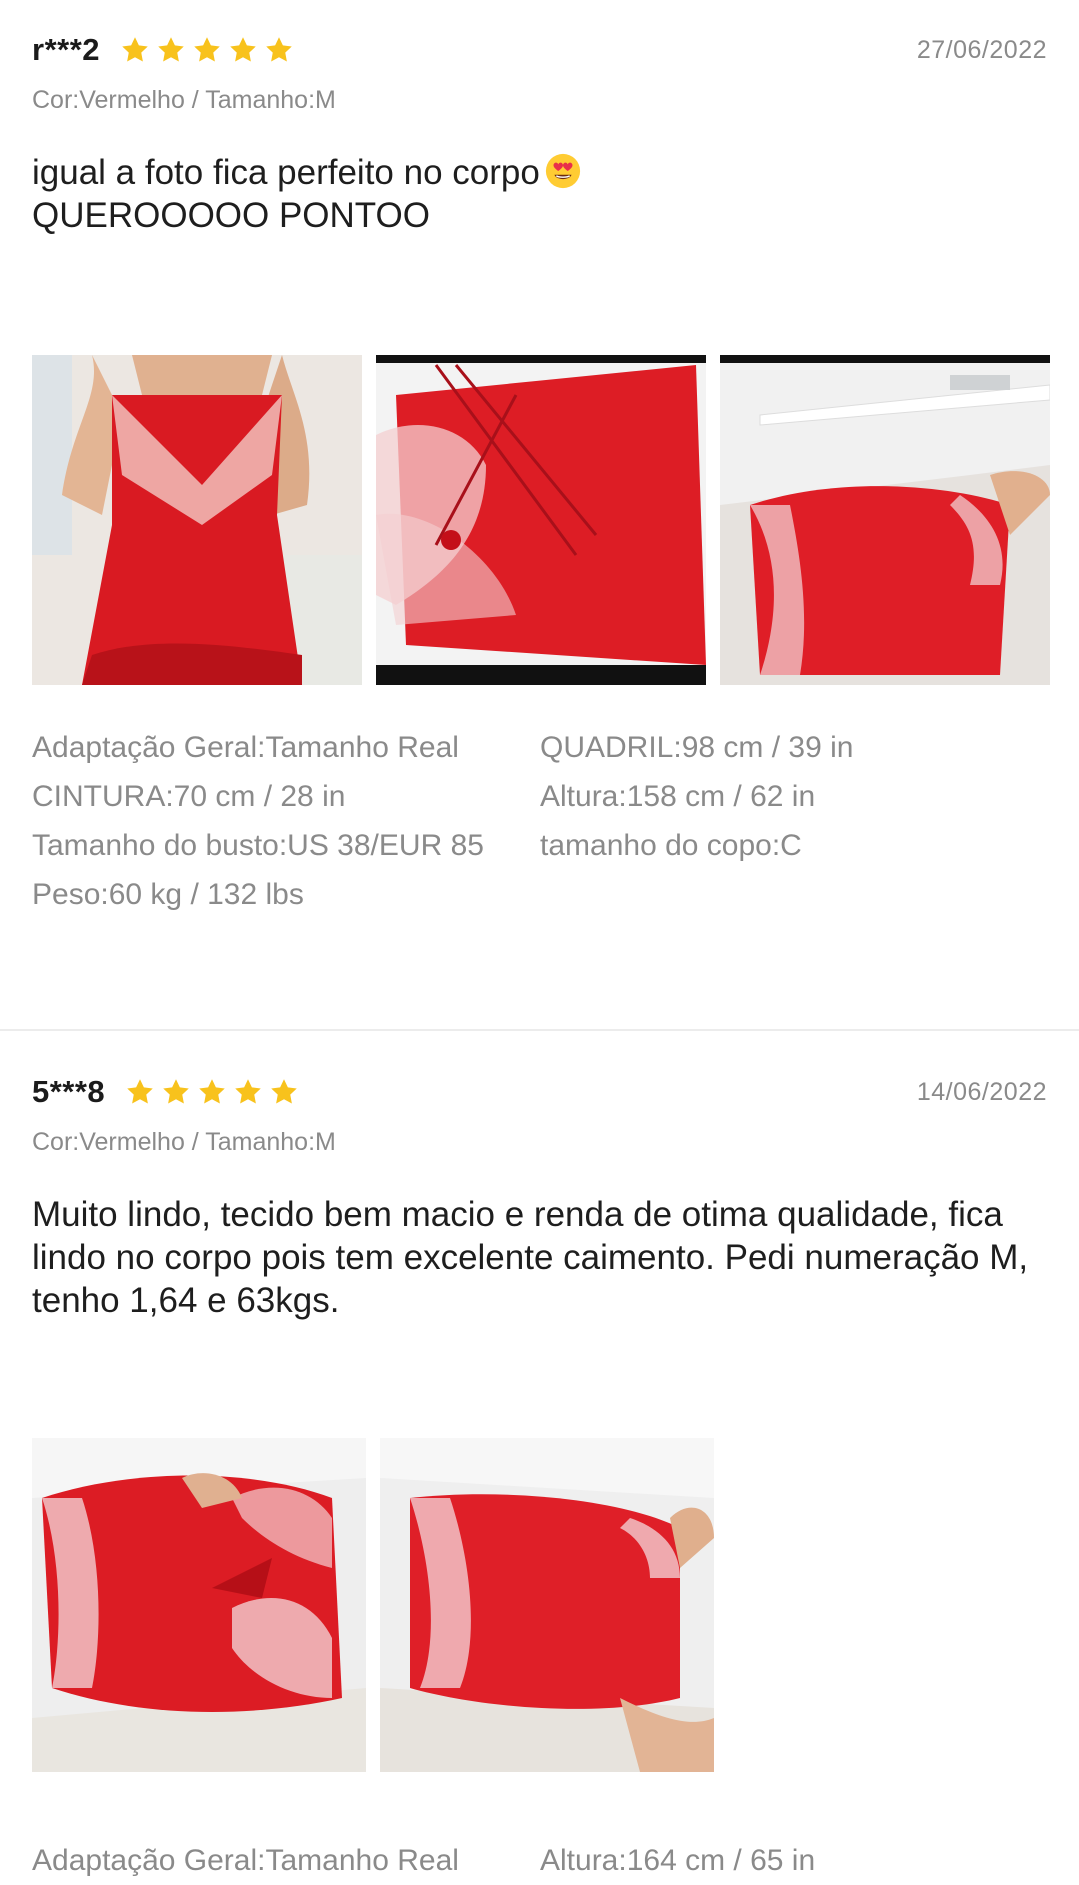  I want to click on reviewer-username: 5***8, so click(69, 1091).